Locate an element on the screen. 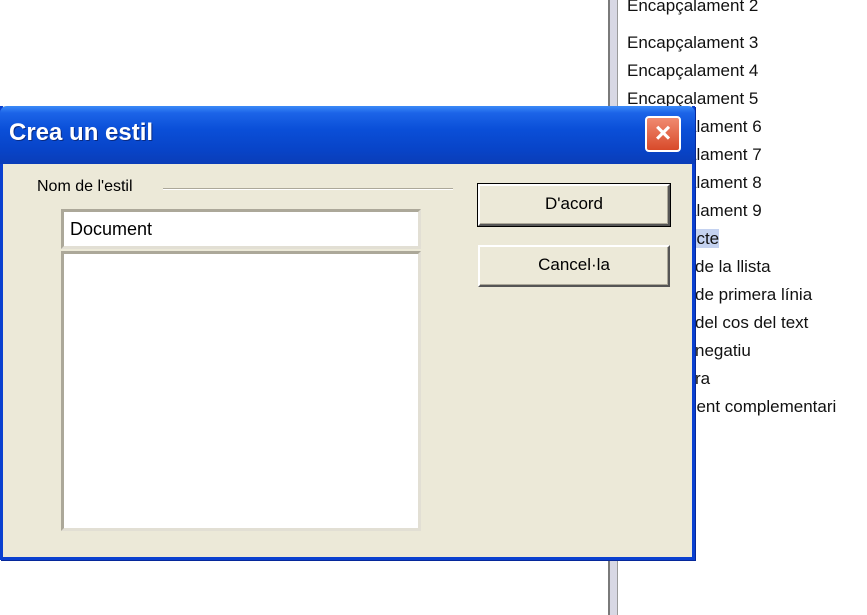 This screenshot has width=867, height=615. style-list-item: alament 7 is located at coordinates (724, 155).